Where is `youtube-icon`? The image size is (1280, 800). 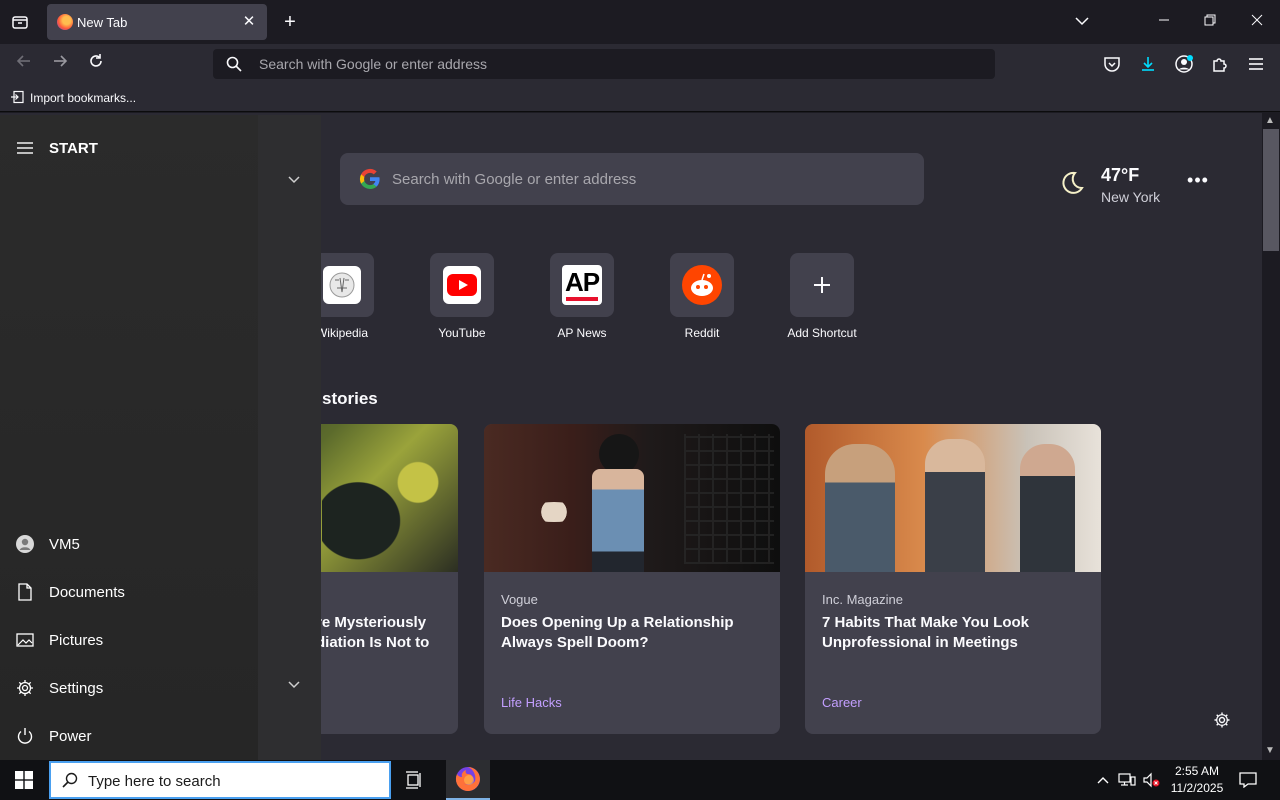
youtube-icon is located at coordinates (462, 285).